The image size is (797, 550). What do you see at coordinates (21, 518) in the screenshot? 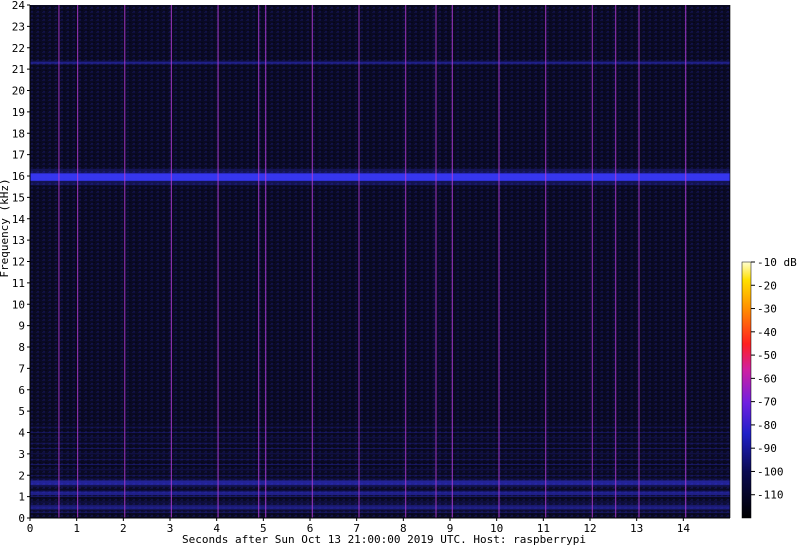
I see `y-tick-label: 0` at bounding box center [21, 518].